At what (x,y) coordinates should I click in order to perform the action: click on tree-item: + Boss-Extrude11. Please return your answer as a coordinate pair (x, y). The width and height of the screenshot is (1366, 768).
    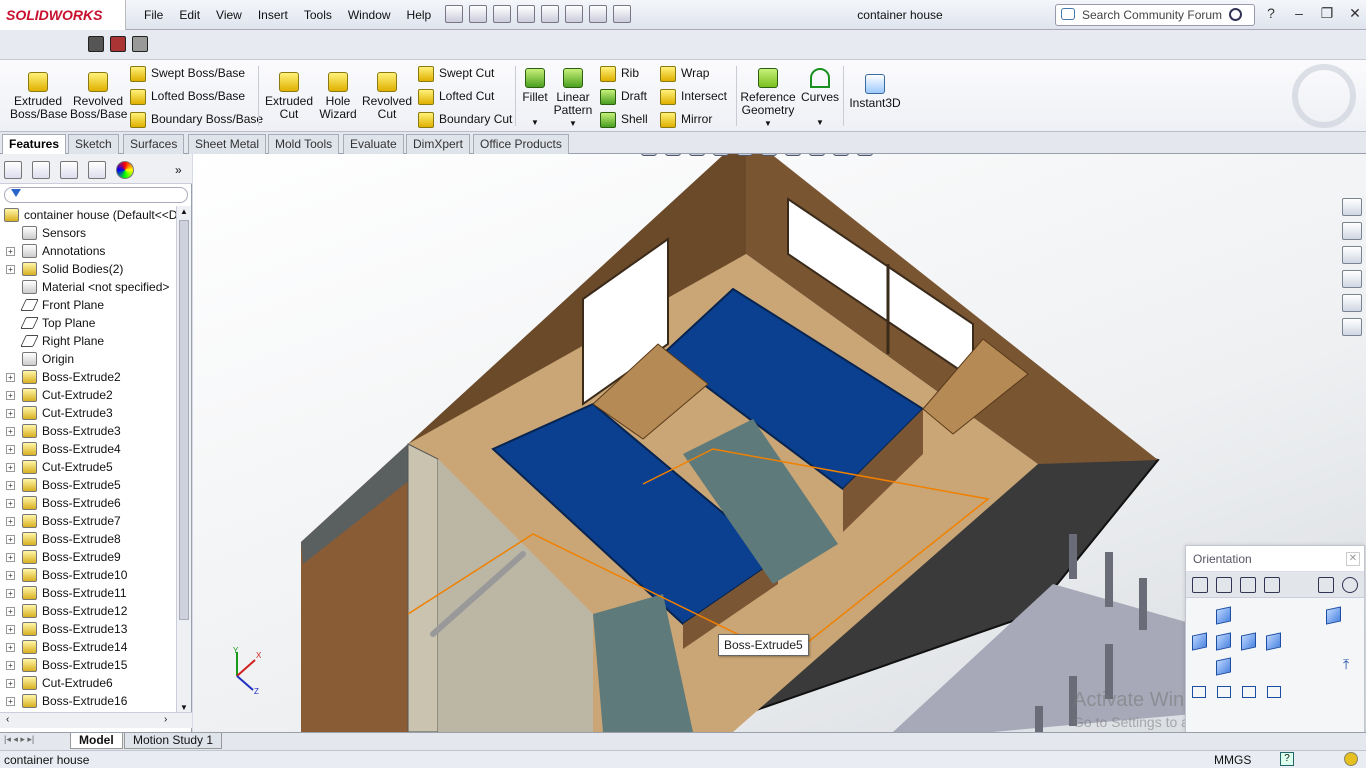
    Looking at the image, I should click on (88, 593).